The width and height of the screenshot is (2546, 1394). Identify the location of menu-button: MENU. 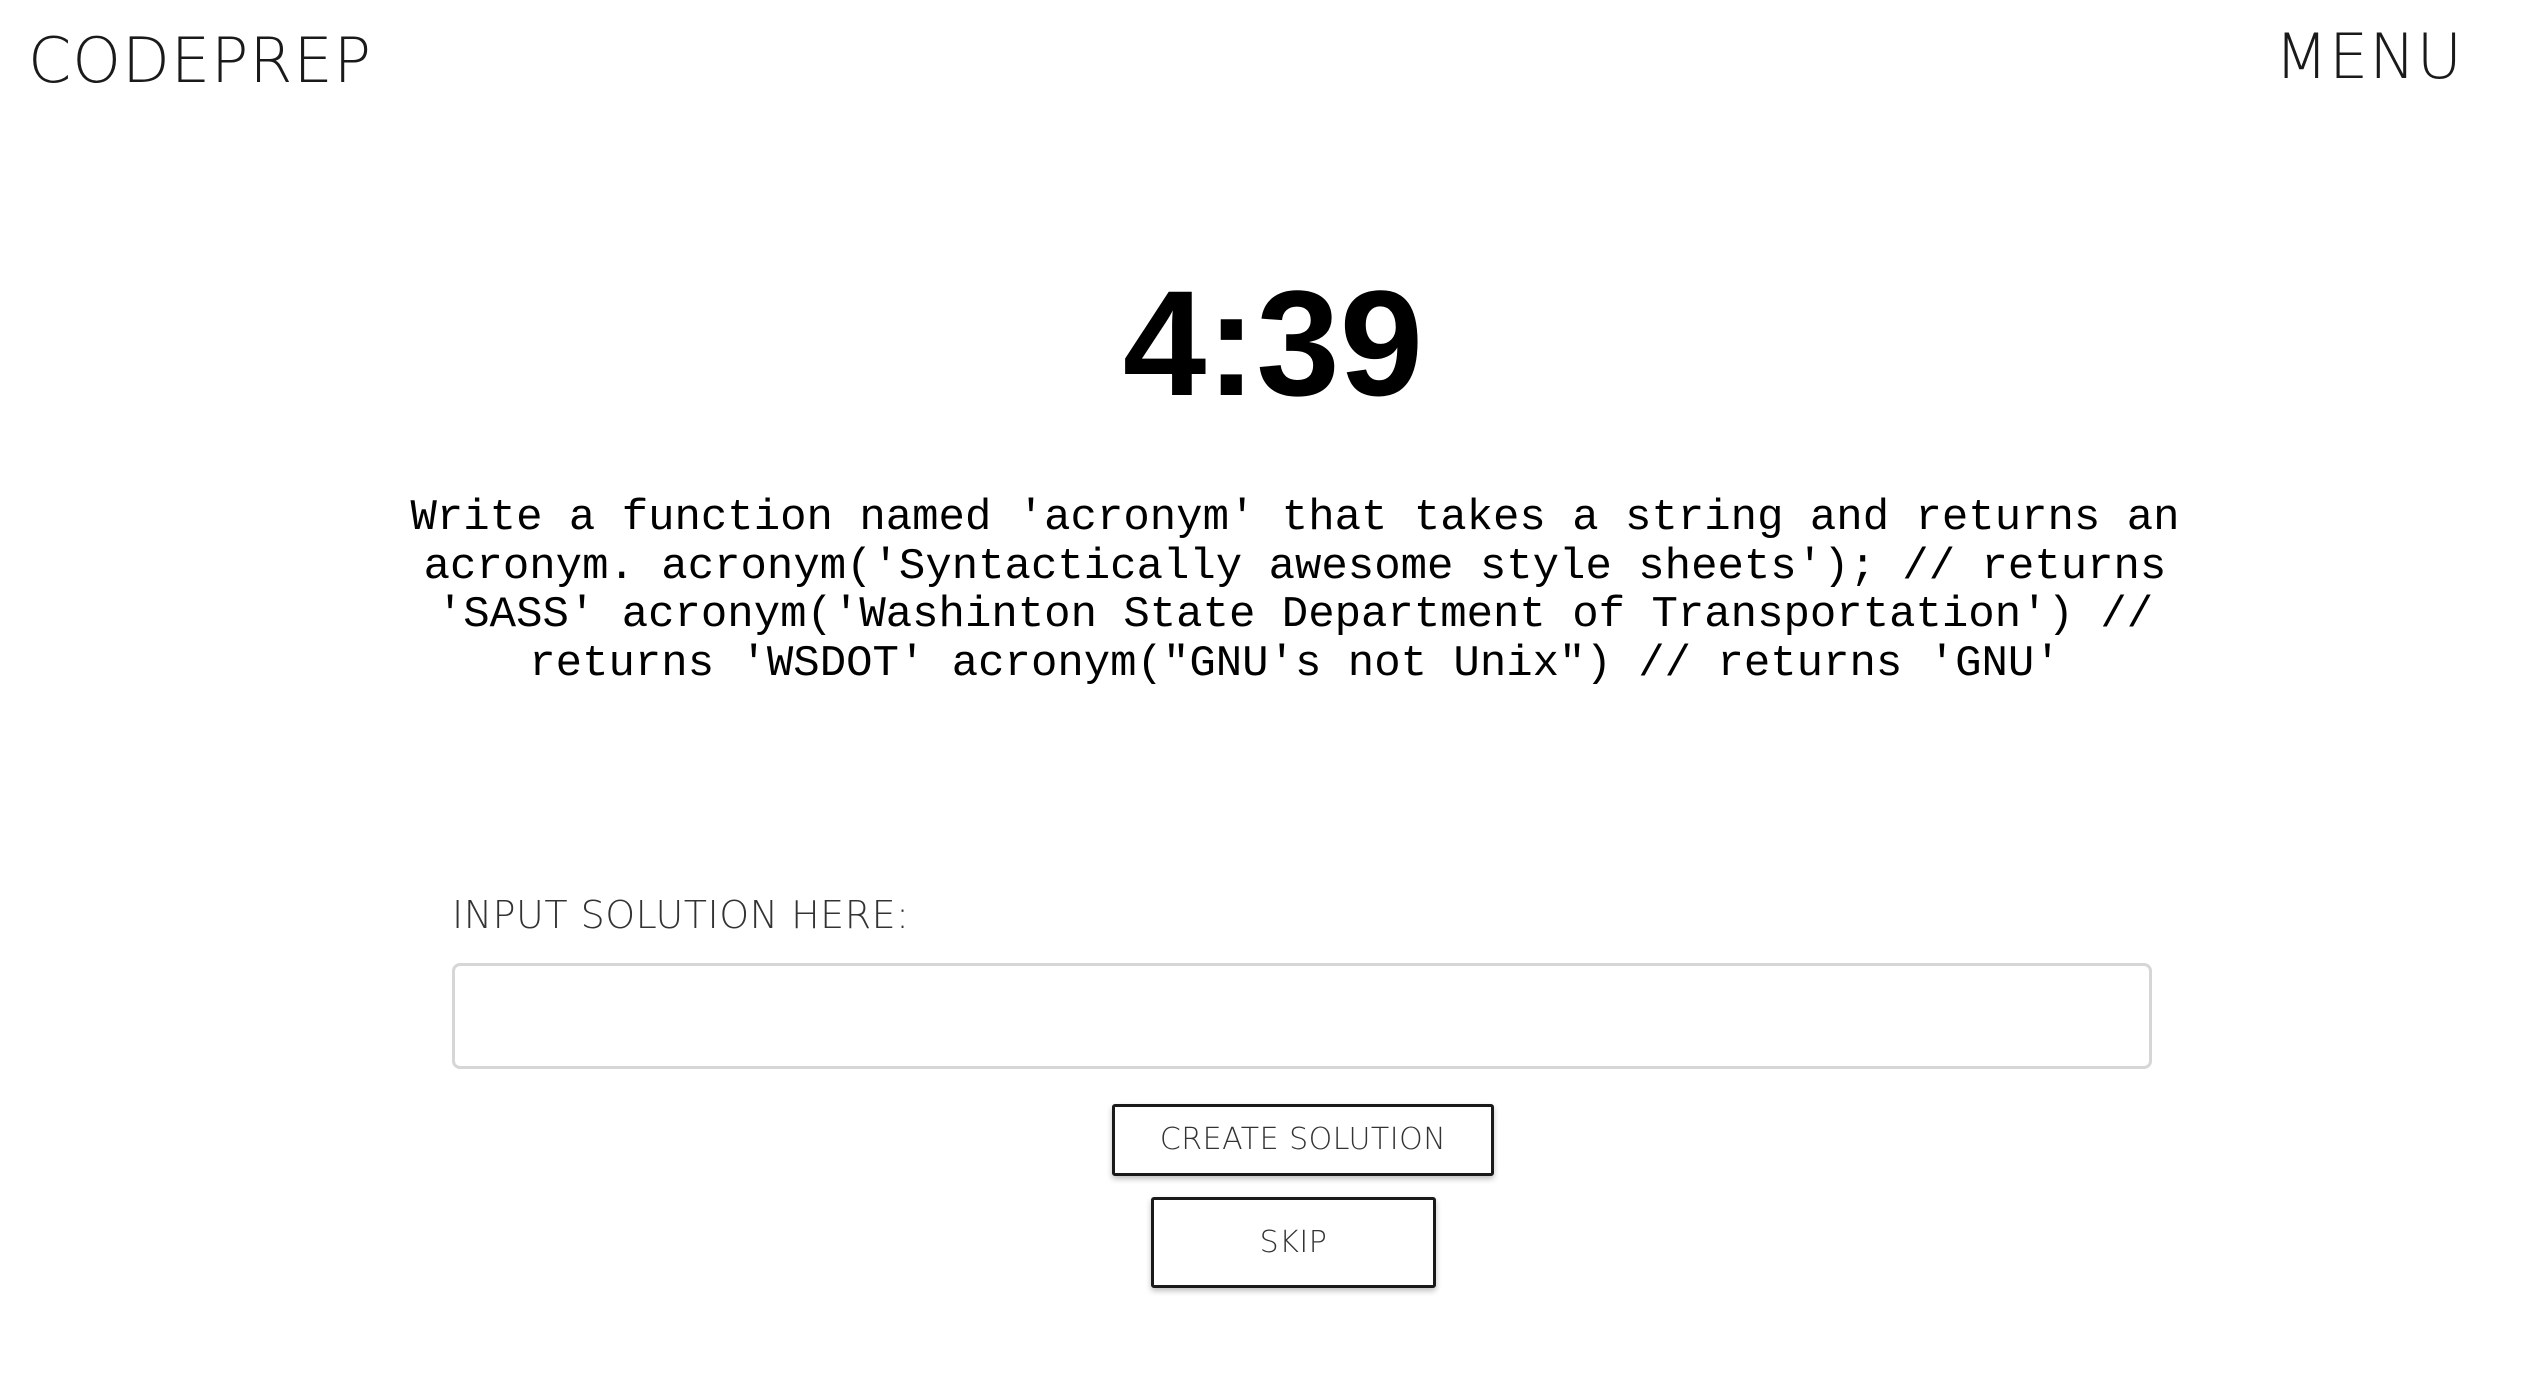
(2369, 57).